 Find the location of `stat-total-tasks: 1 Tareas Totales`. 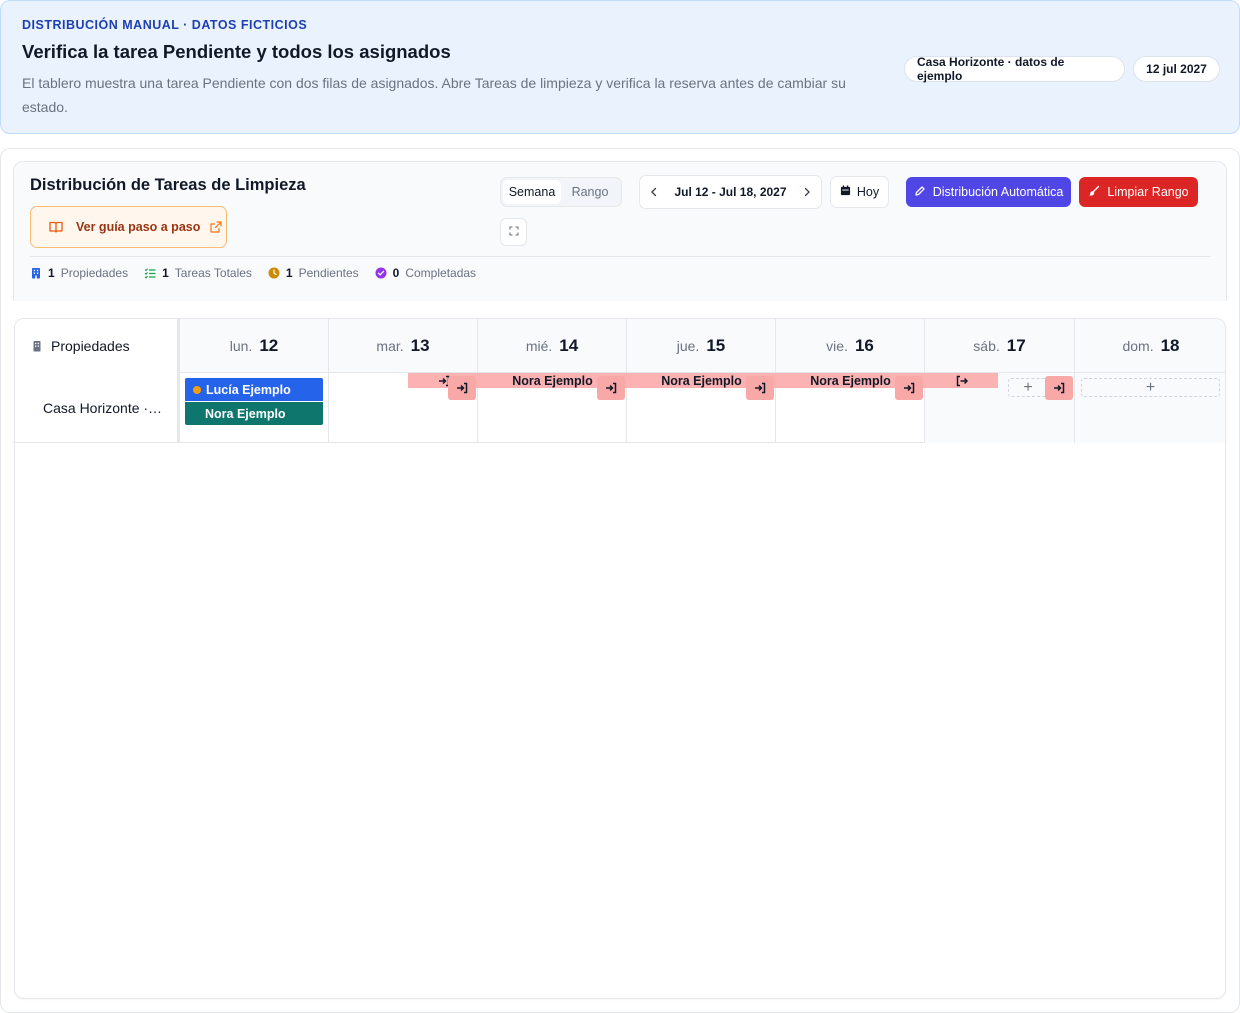

stat-total-tasks: 1 Tareas Totales is located at coordinates (198, 273).